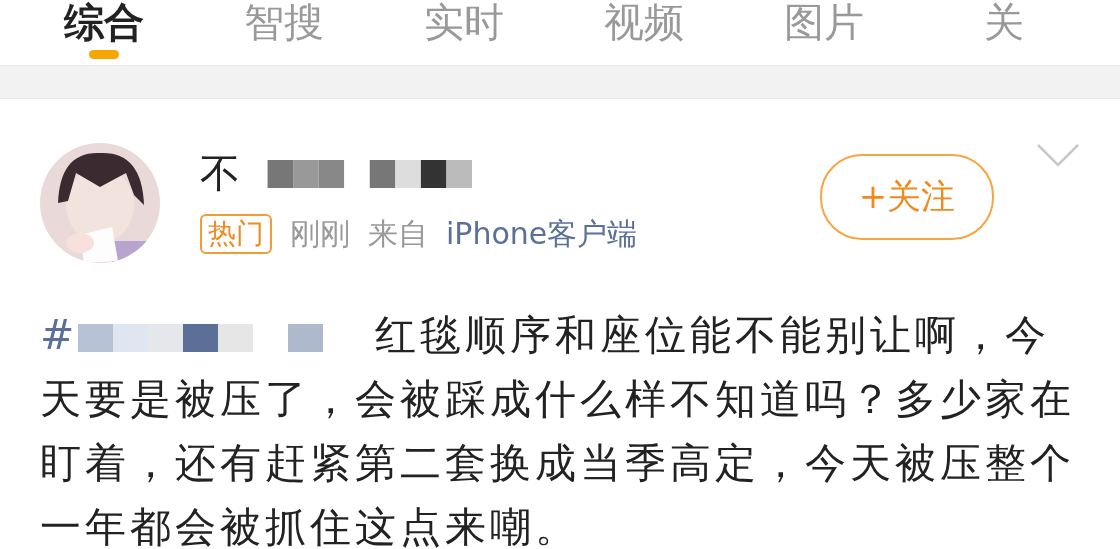 The image size is (1120, 549). What do you see at coordinates (104, 32) in the screenshot?
I see `tab: 综合` at bounding box center [104, 32].